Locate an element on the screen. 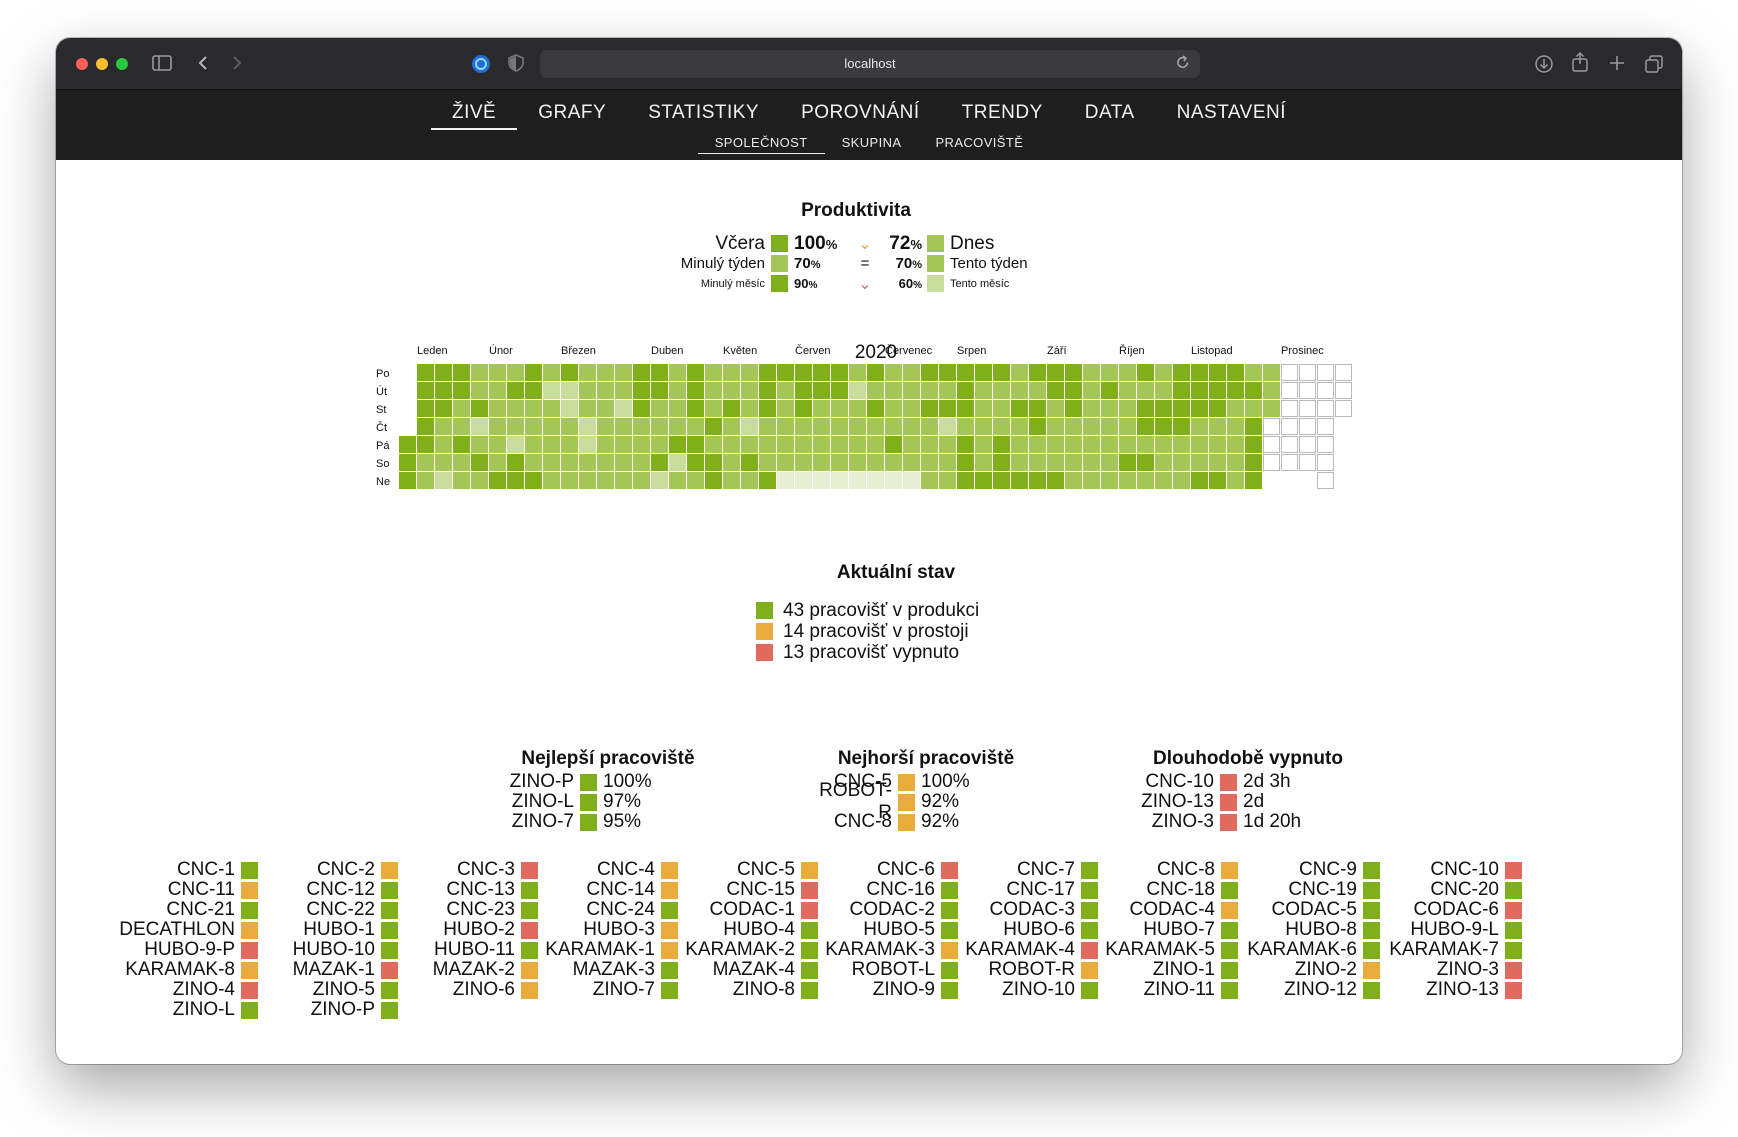  workstation-item: ZINO-11 is located at coordinates (1171, 989).